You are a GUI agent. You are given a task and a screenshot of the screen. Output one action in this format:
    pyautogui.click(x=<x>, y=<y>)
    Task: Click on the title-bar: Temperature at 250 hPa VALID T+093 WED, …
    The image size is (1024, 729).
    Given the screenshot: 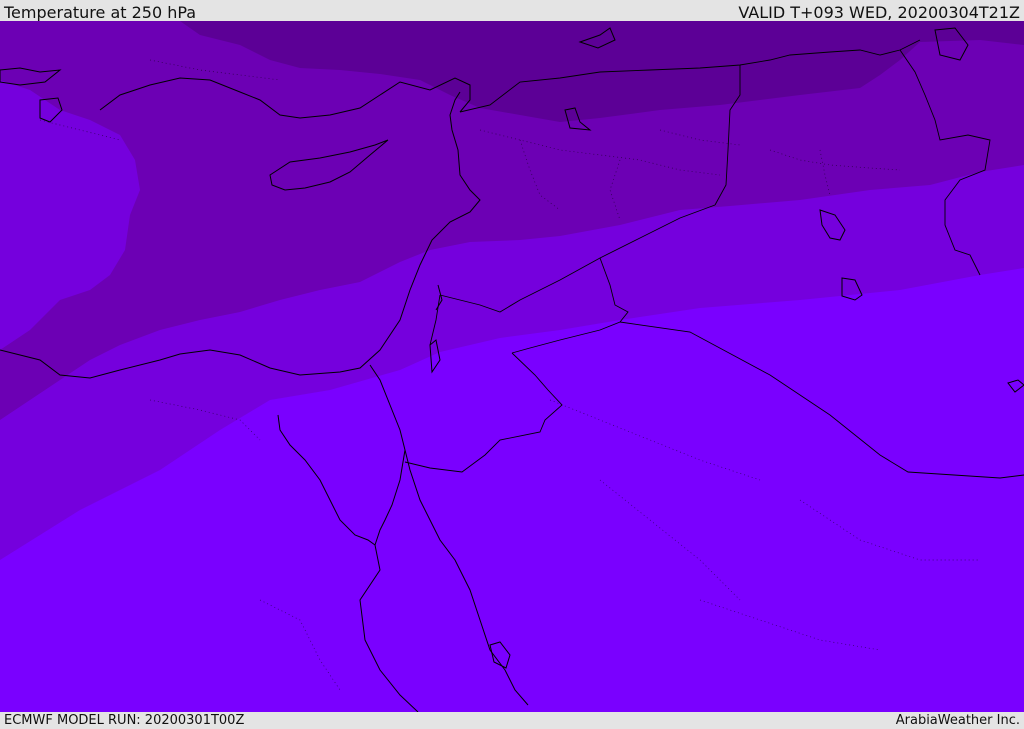 What is the action you would take?
    pyautogui.click(x=512, y=10)
    